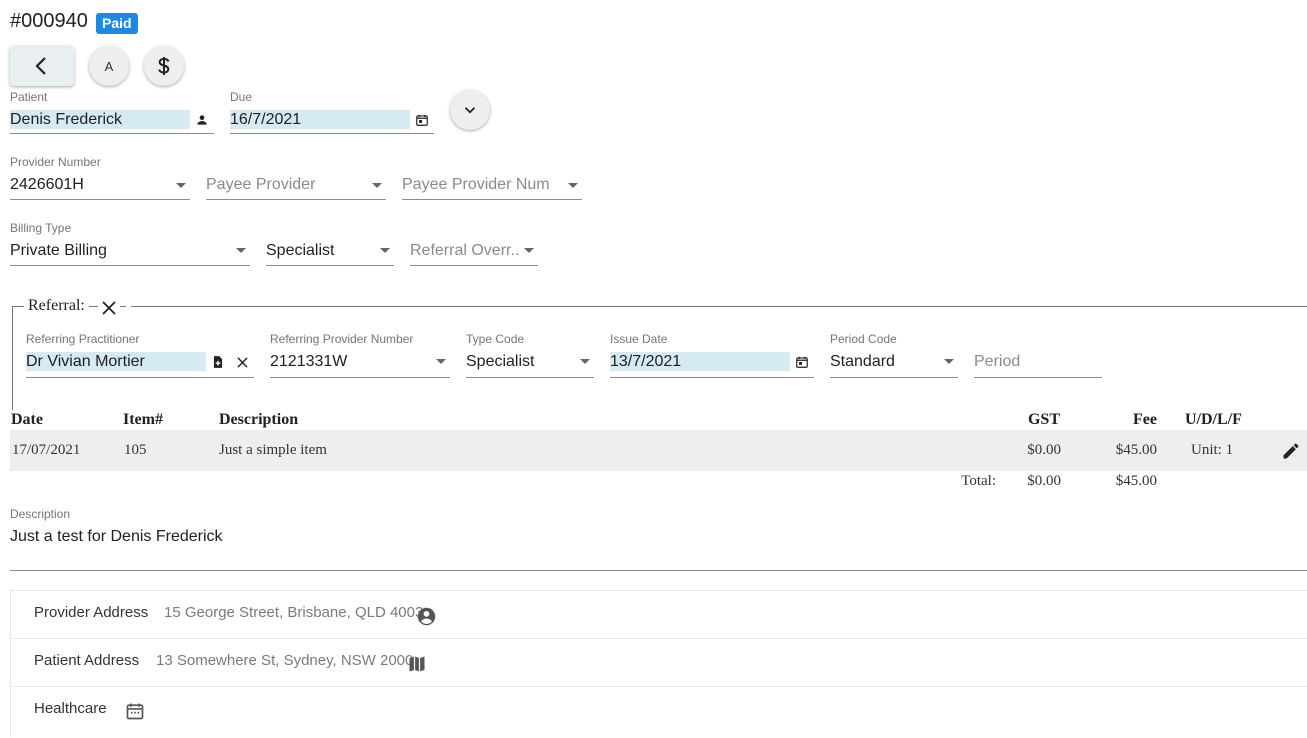 The image size is (1307, 738). I want to click on period-code-dropdown-icon, so click(949, 361).